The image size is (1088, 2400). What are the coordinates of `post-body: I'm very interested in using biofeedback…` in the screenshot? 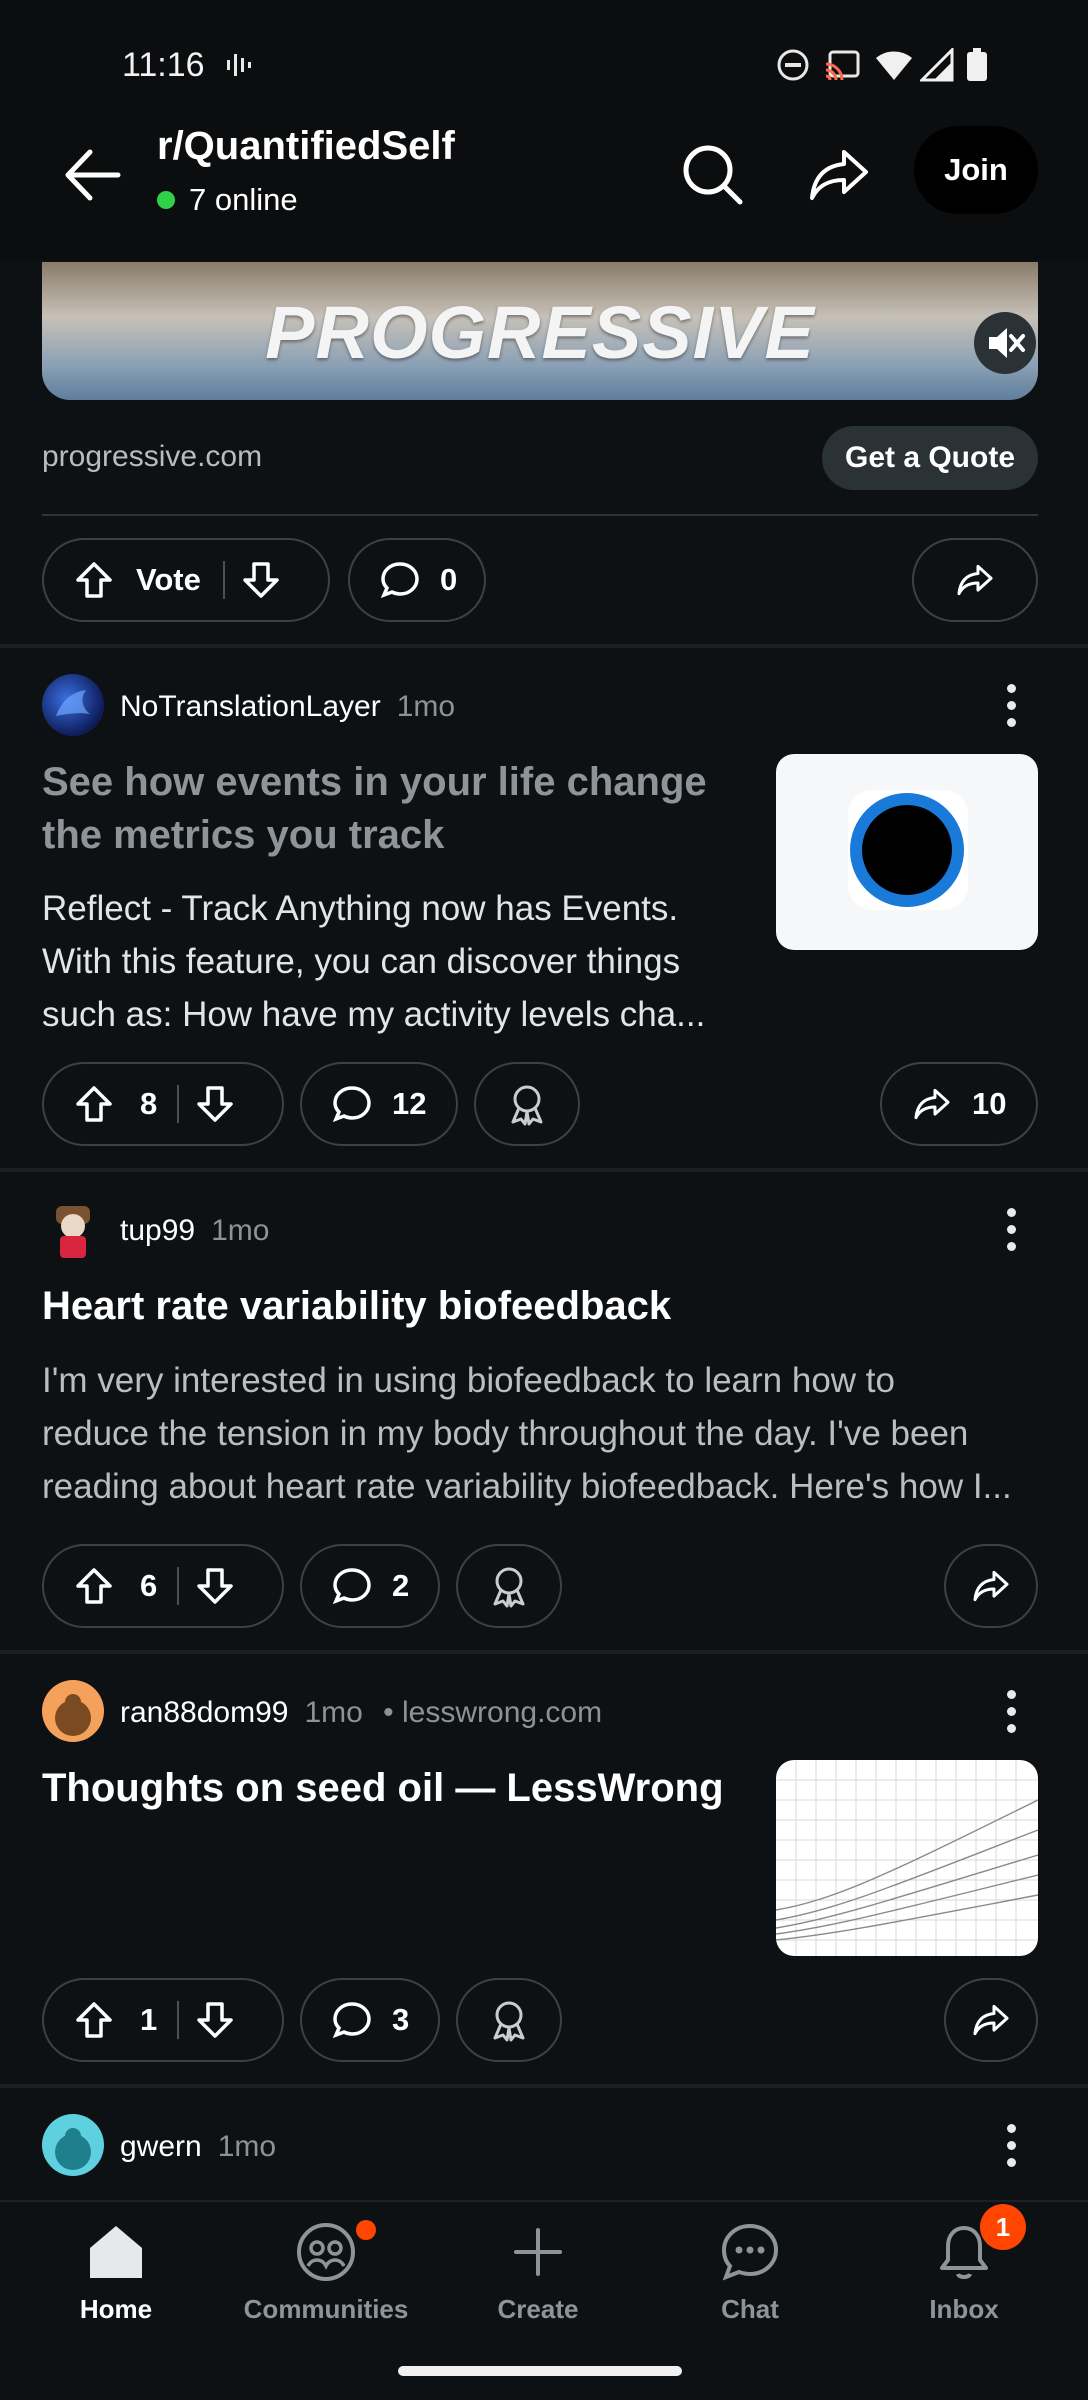 It's located at (542, 1433).